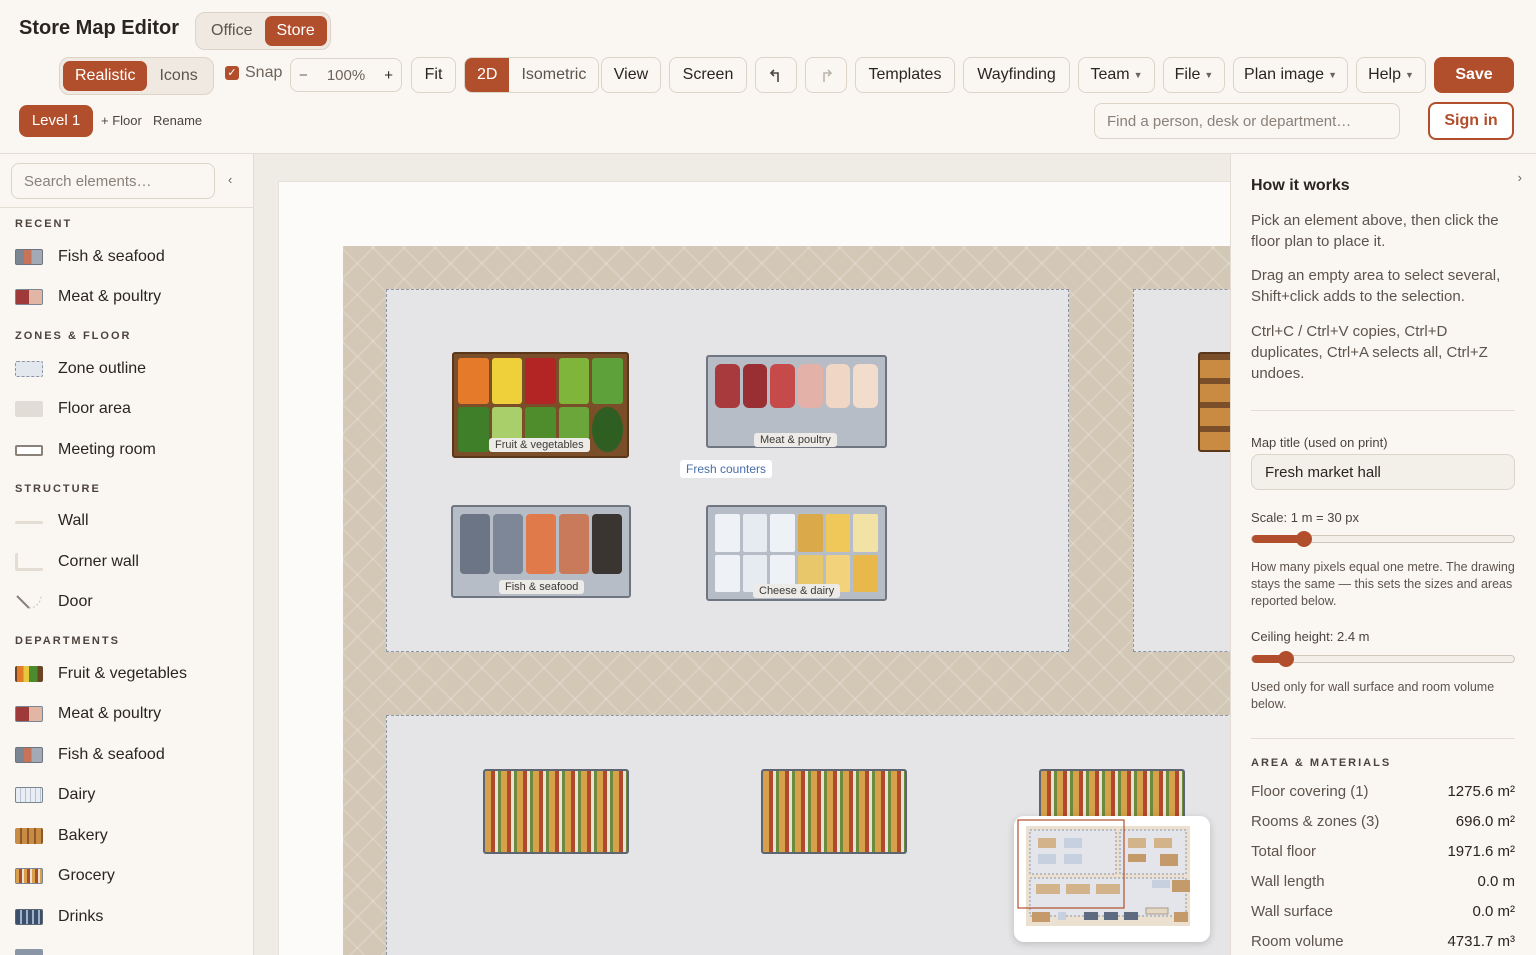 The image size is (1536, 955). Describe the element at coordinates (1110, 75) in the screenshot. I see `team-label: Team` at that location.